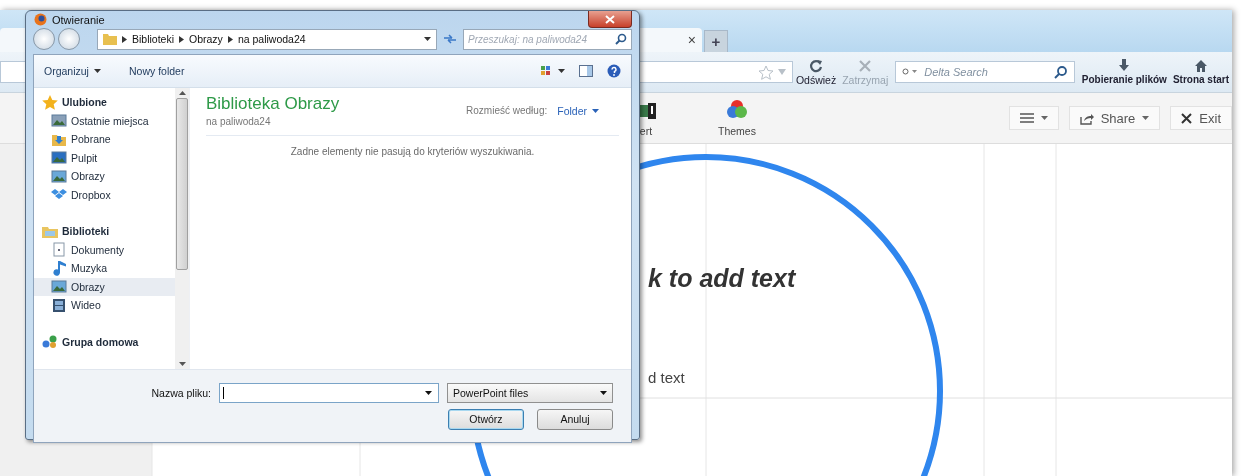 The width and height of the screenshot is (1242, 476). Describe the element at coordinates (271, 39) in the screenshot. I see `breadcrumb: na paliwoda24` at that location.